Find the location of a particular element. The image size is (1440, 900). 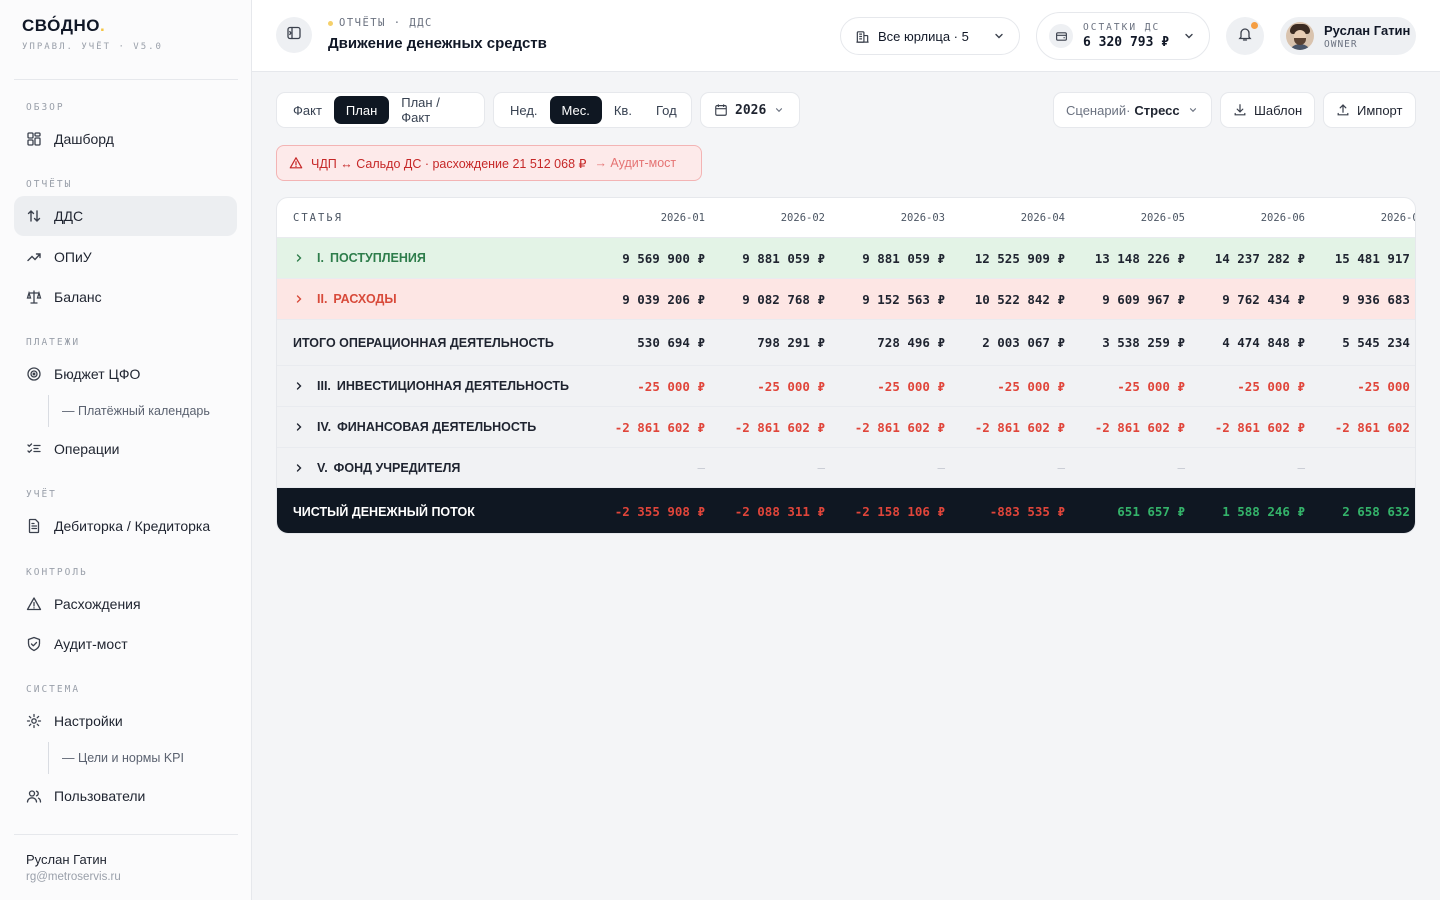

target-icon is located at coordinates (34, 374).